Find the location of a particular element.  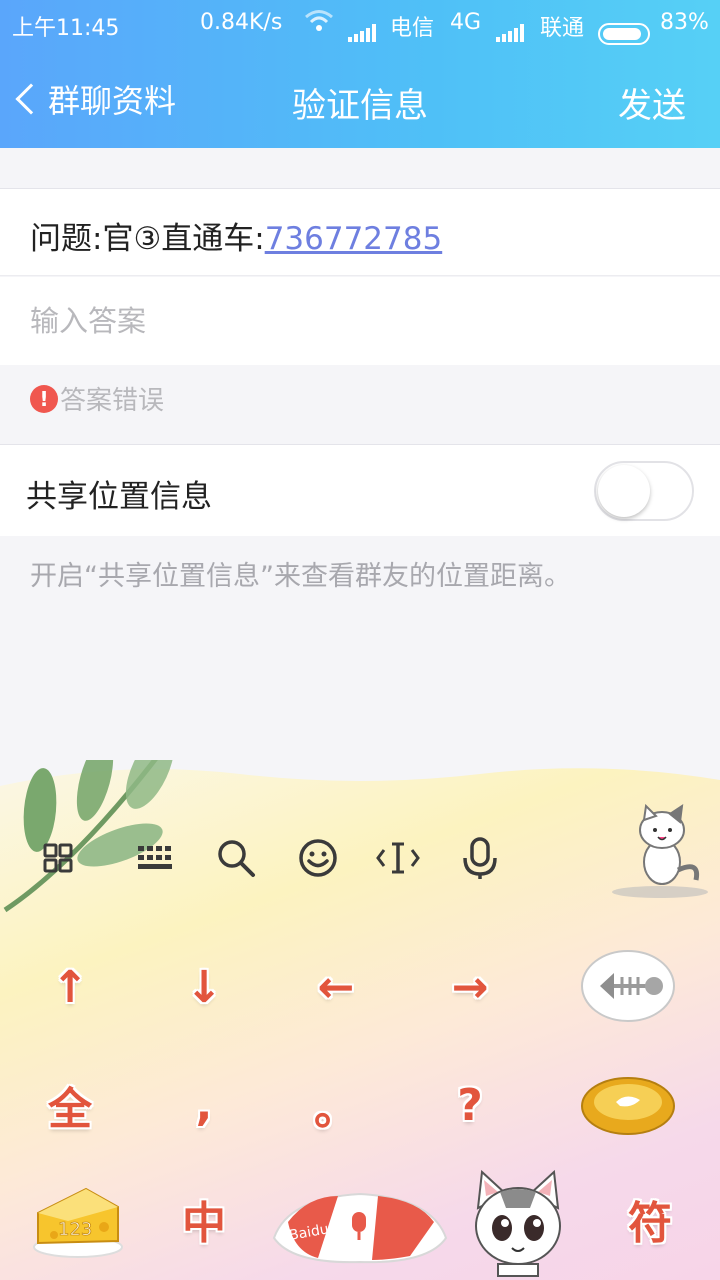

chinese-mode-key: 中 is located at coordinates (204, 1219).